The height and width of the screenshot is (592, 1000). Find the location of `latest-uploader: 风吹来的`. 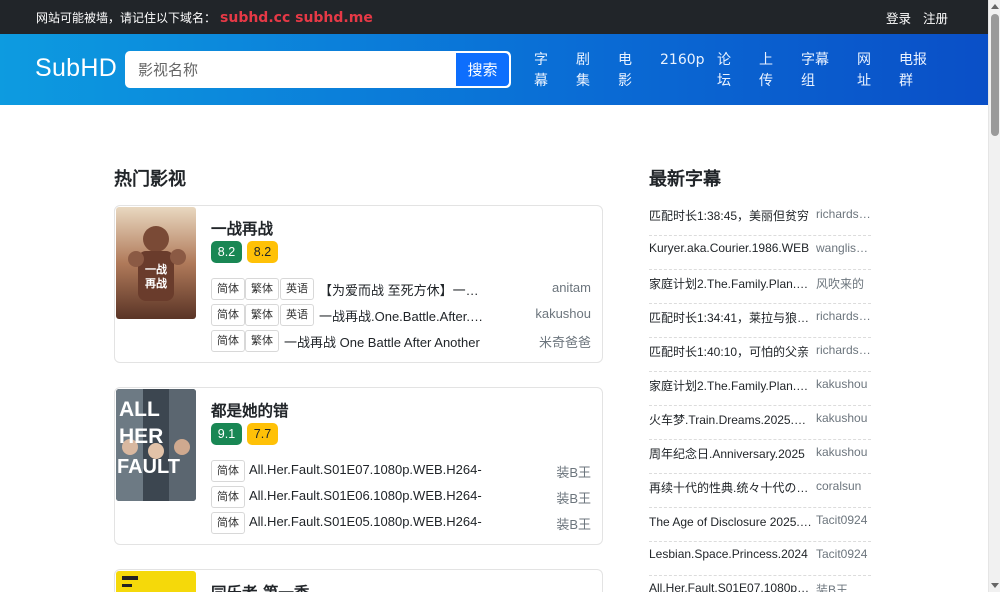

latest-uploader: 风吹来的 is located at coordinates (843, 283).